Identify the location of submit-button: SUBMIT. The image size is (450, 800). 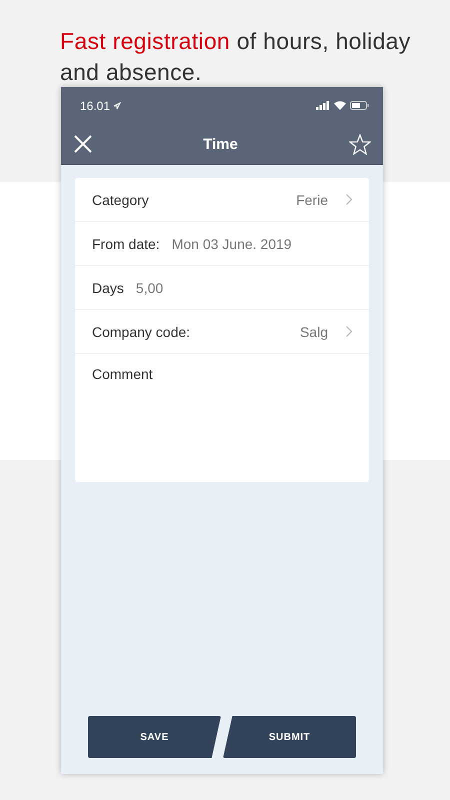
(289, 737).